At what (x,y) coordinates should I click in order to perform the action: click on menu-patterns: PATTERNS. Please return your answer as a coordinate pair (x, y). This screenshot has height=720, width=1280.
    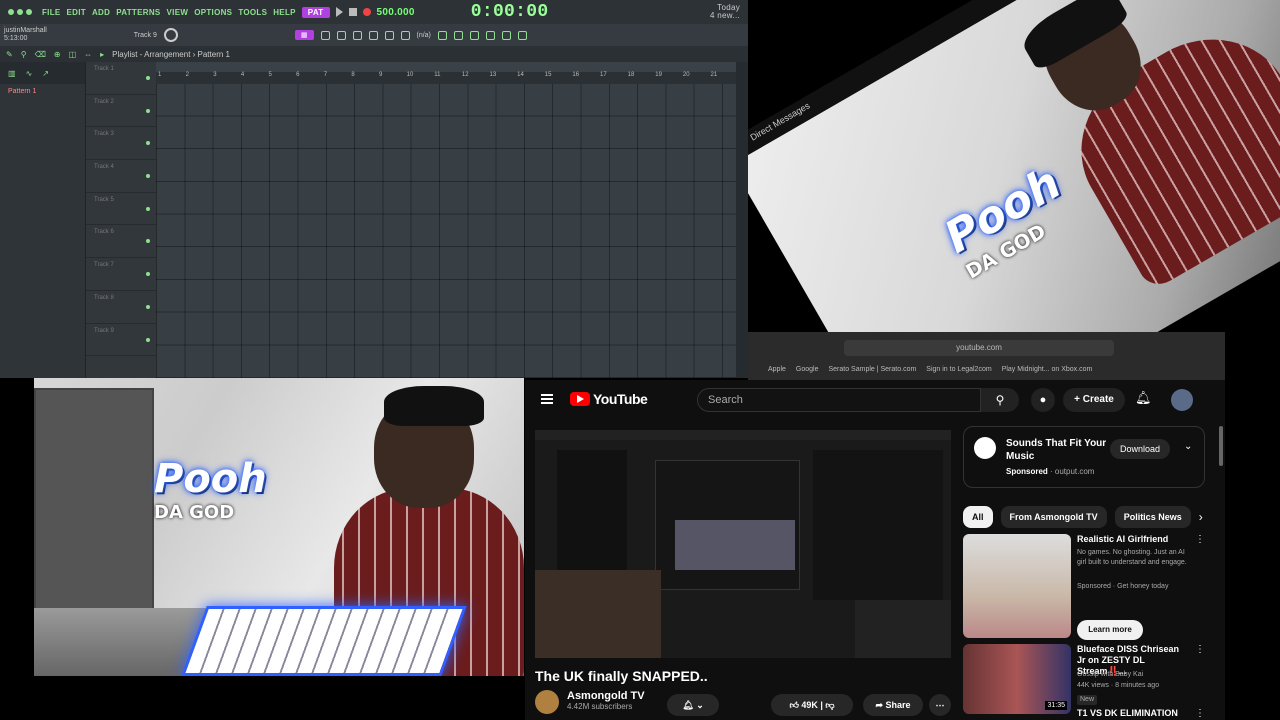
    Looking at the image, I should click on (138, 12).